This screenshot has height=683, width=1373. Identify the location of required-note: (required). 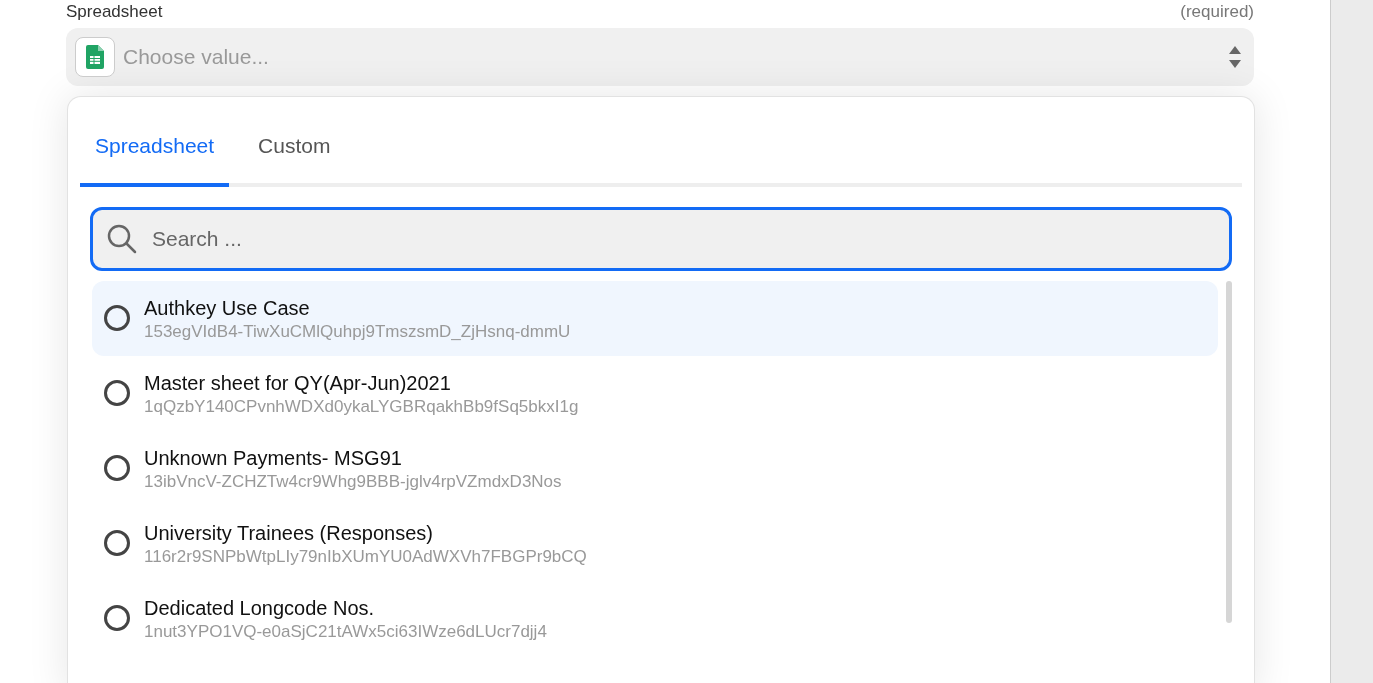
(1217, 12).